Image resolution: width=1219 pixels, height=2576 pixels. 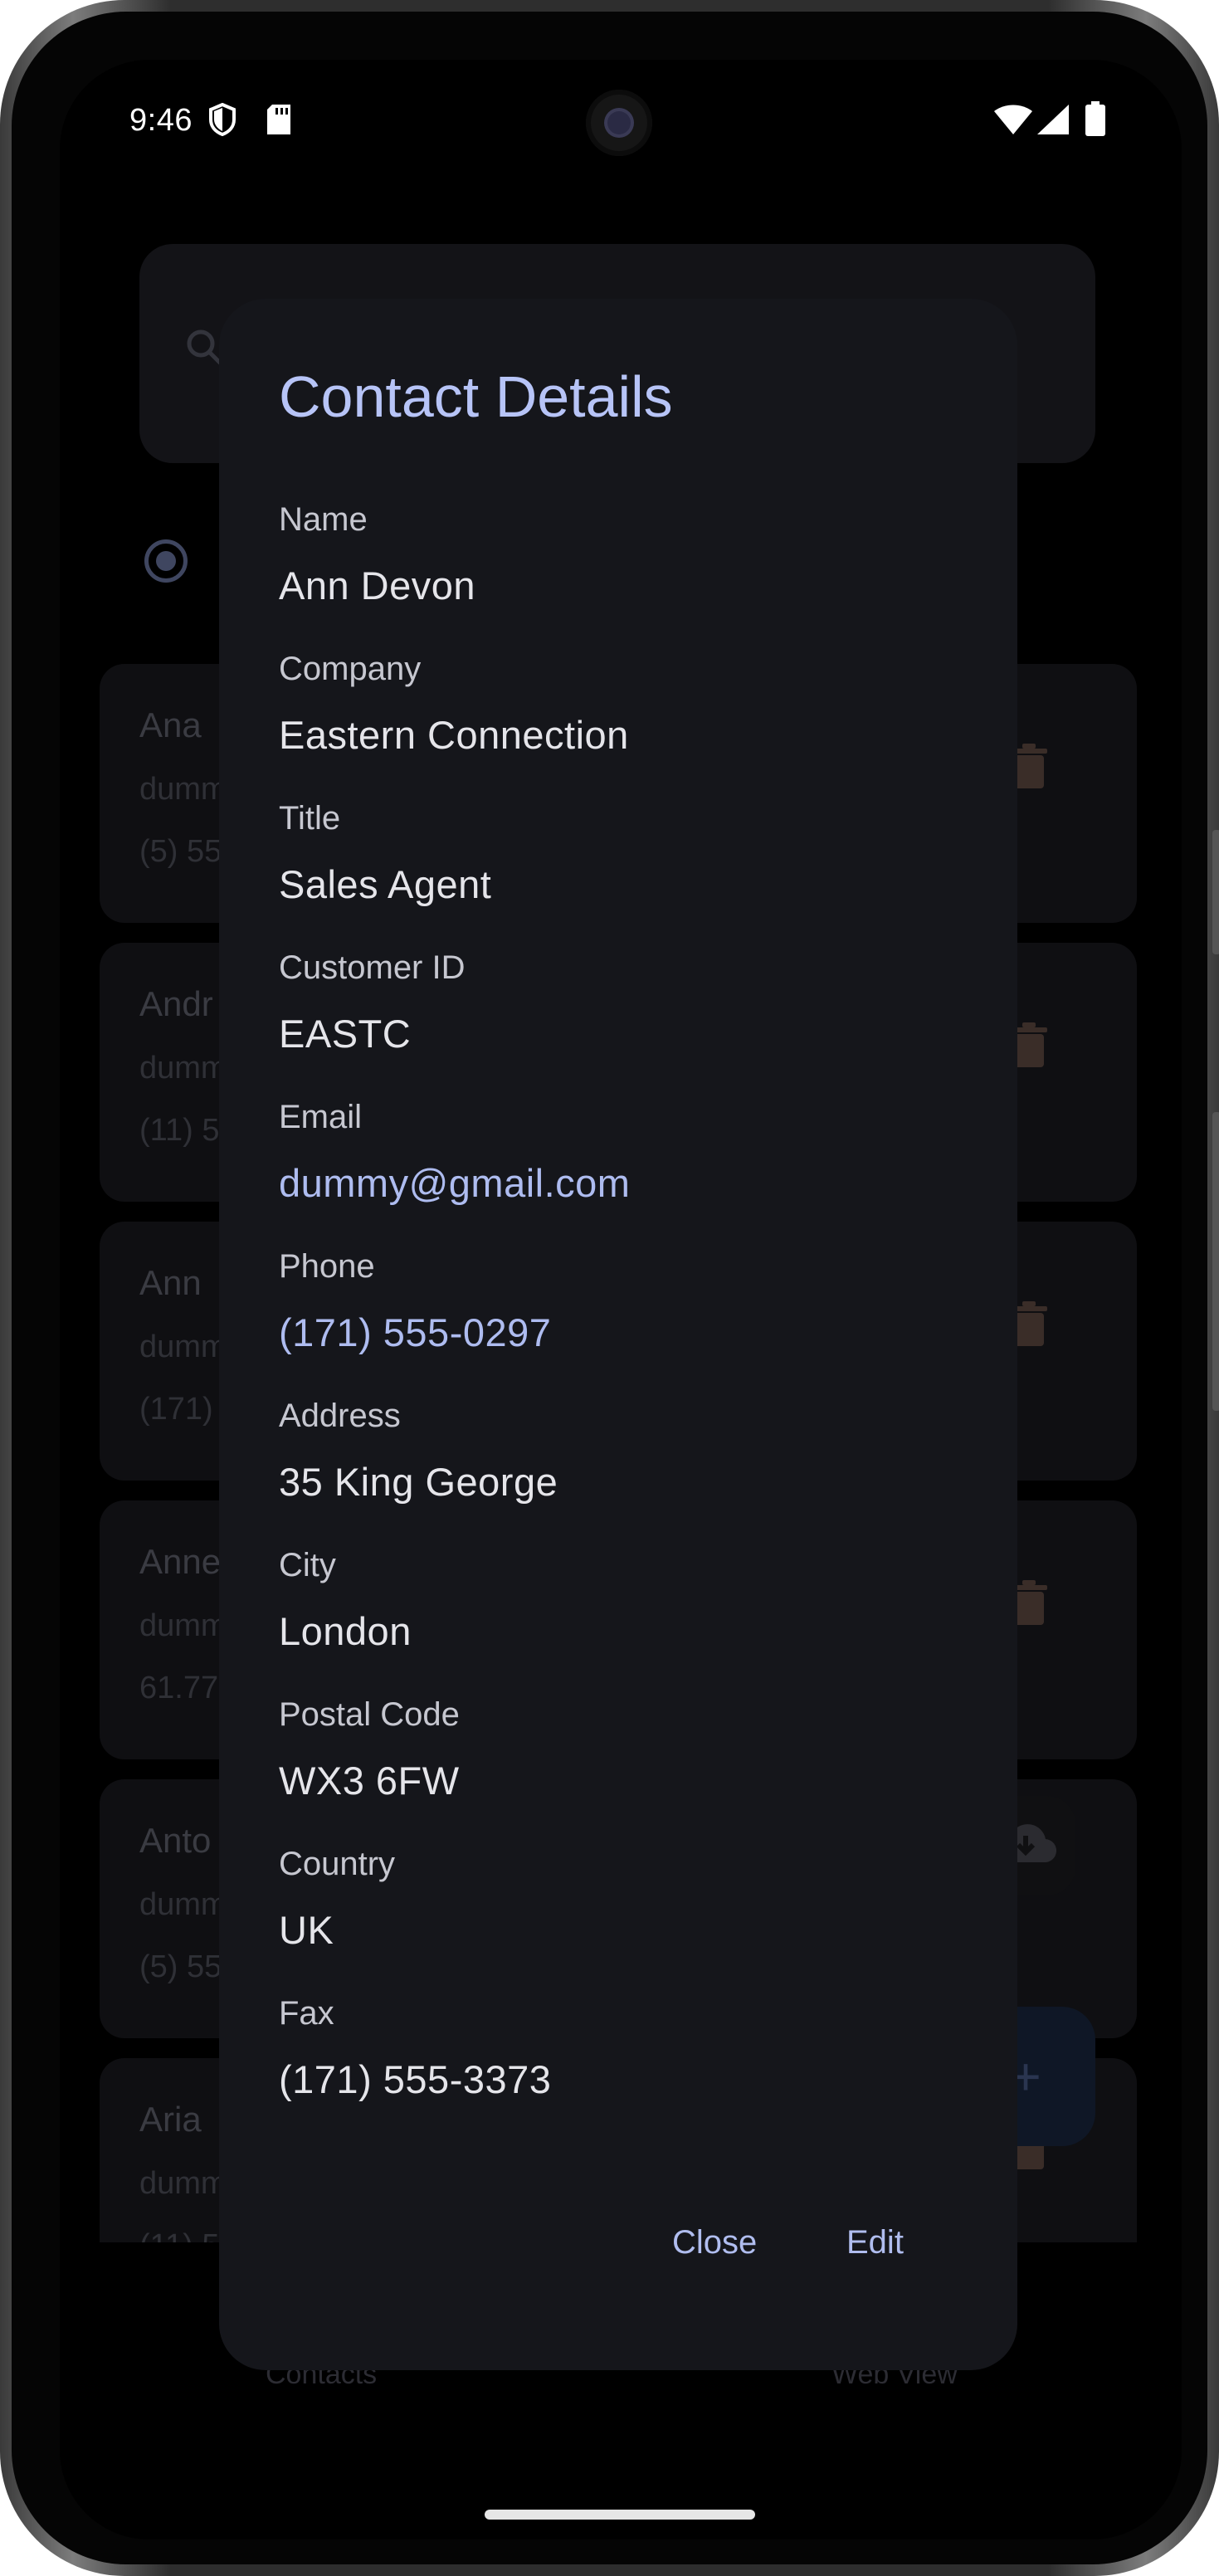 I want to click on field-value-address: 35 King George, so click(x=419, y=1482).